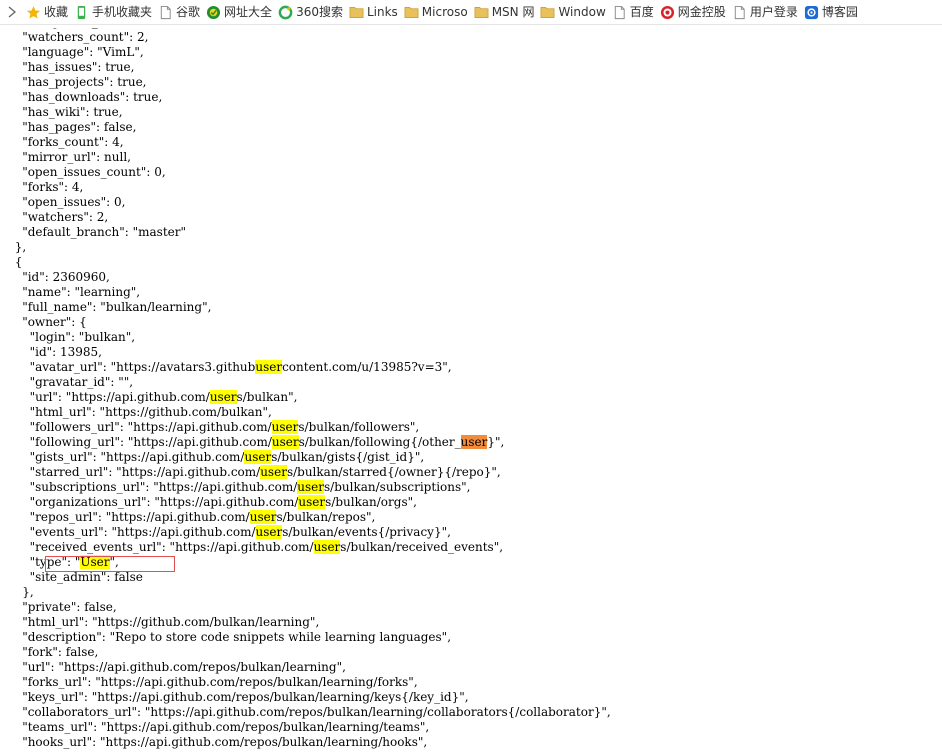  Describe the element at coordinates (86, 577) in the screenshot. I see `json-line: "site_admin": false` at that location.